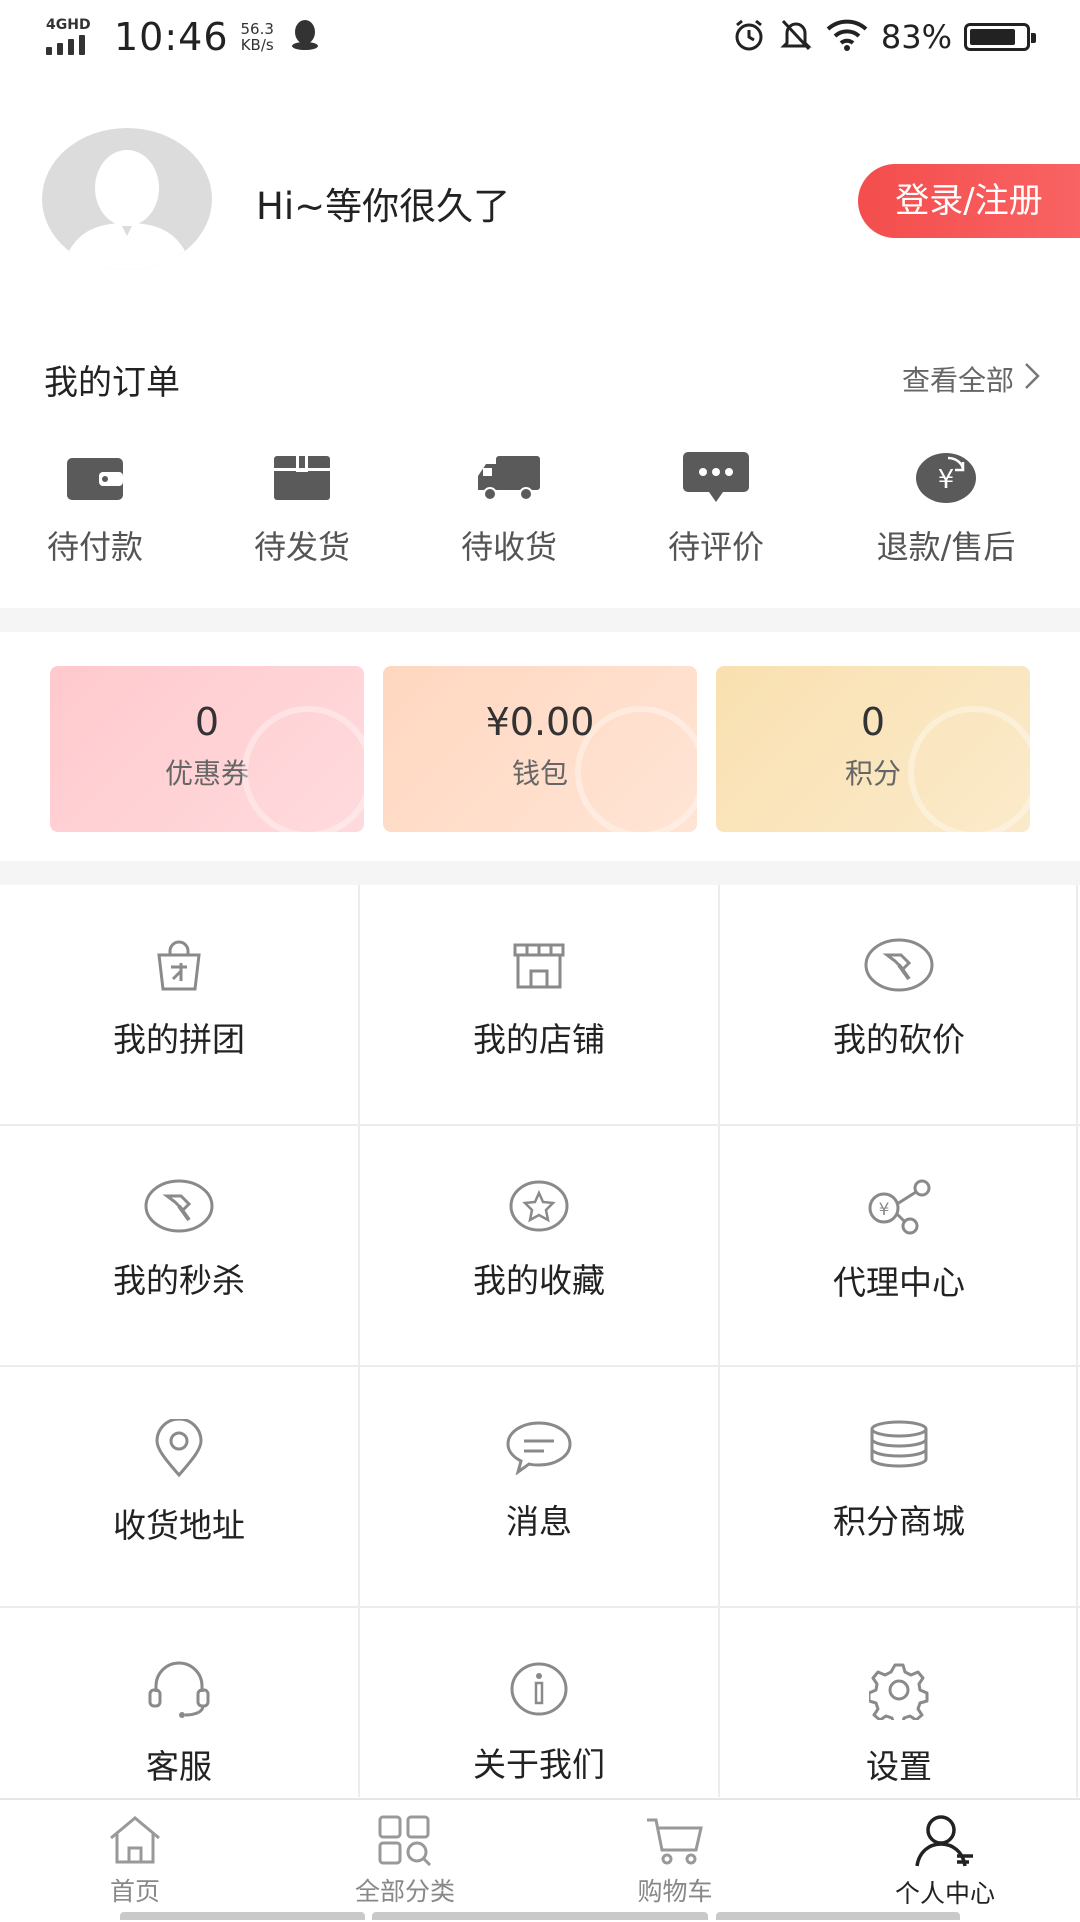 The image size is (1080, 1922). What do you see at coordinates (899, 1245) in the screenshot?
I see `menu-agent-center: ¥ 代理中心` at bounding box center [899, 1245].